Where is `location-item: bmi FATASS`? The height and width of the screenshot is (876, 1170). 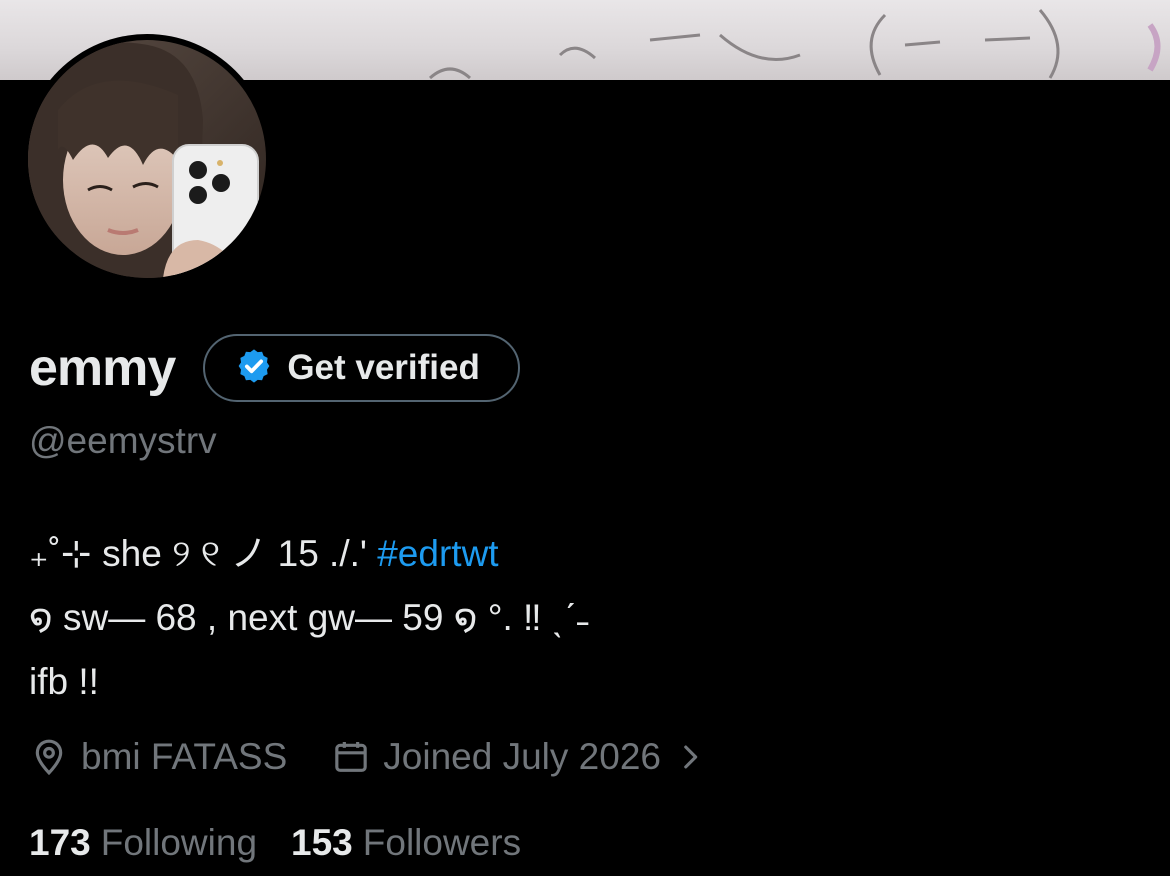
location-item: bmi FATASS is located at coordinates (158, 757).